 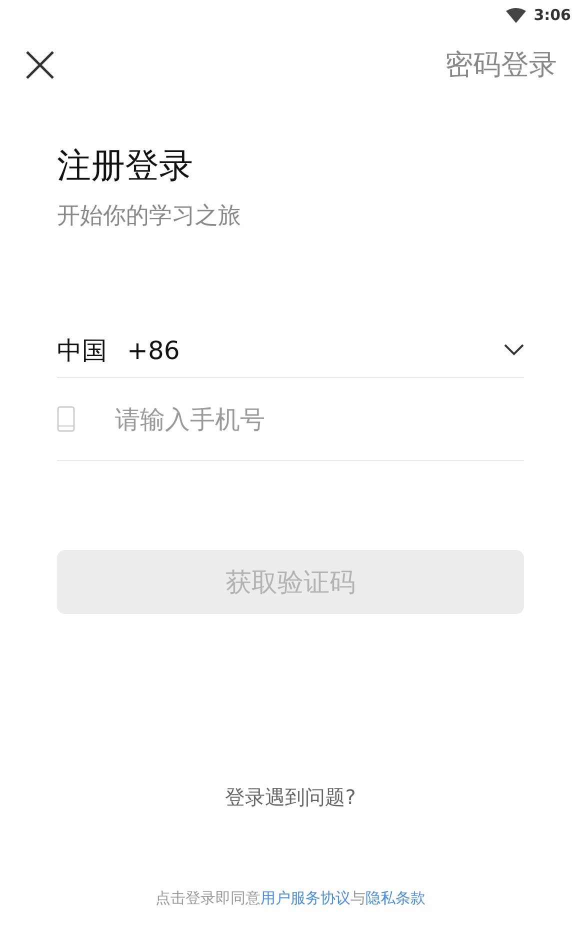 What do you see at coordinates (396, 898) in the screenshot?
I see `agreement-link: 隐私条款` at bounding box center [396, 898].